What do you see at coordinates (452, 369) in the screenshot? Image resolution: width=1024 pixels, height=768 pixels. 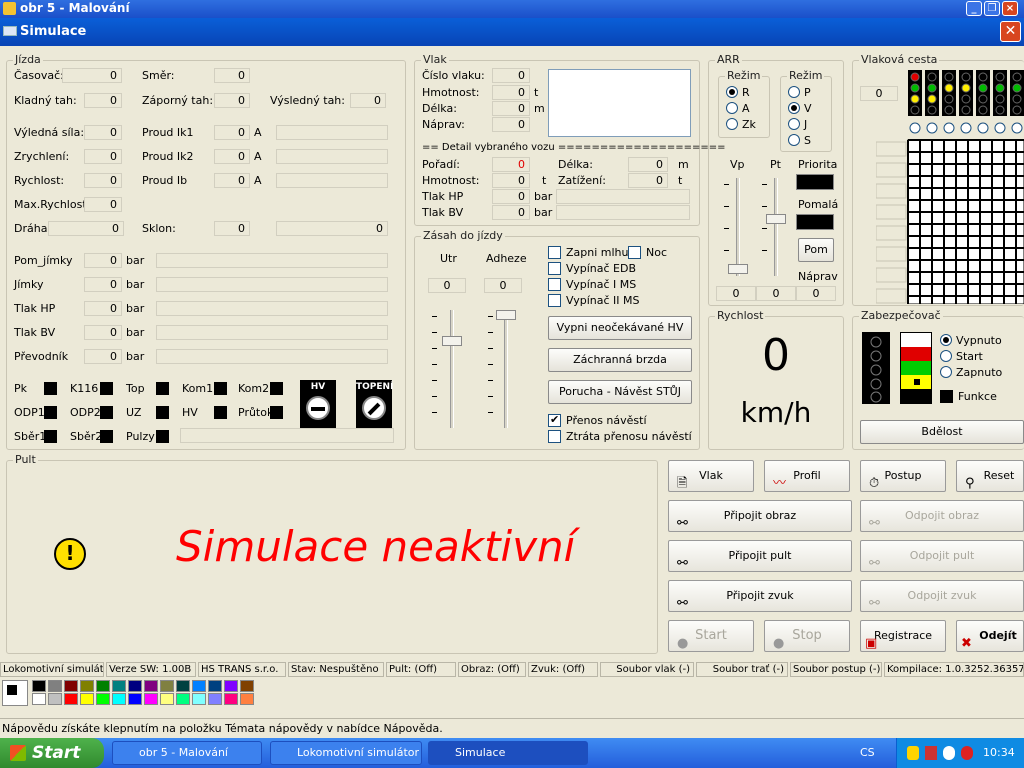 I see `utr-slider-track` at bounding box center [452, 369].